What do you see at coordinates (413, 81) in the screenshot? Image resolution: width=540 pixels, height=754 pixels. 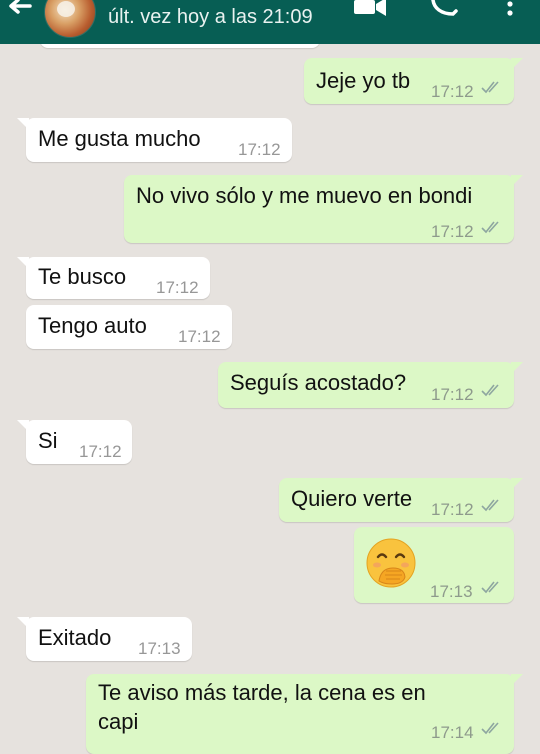 I see `message-outgoing: Jeje yo tb 17:12` at bounding box center [413, 81].